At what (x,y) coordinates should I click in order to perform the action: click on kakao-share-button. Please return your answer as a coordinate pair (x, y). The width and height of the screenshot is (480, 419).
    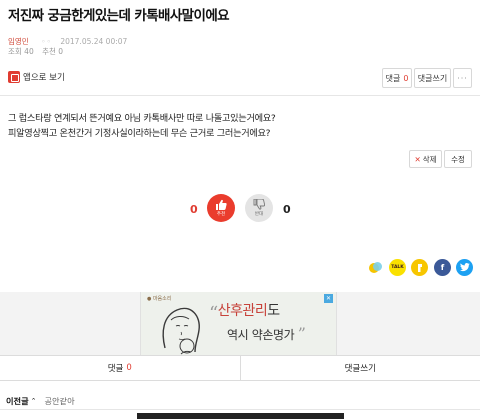
    Looking at the image, I should click on (419, 267).